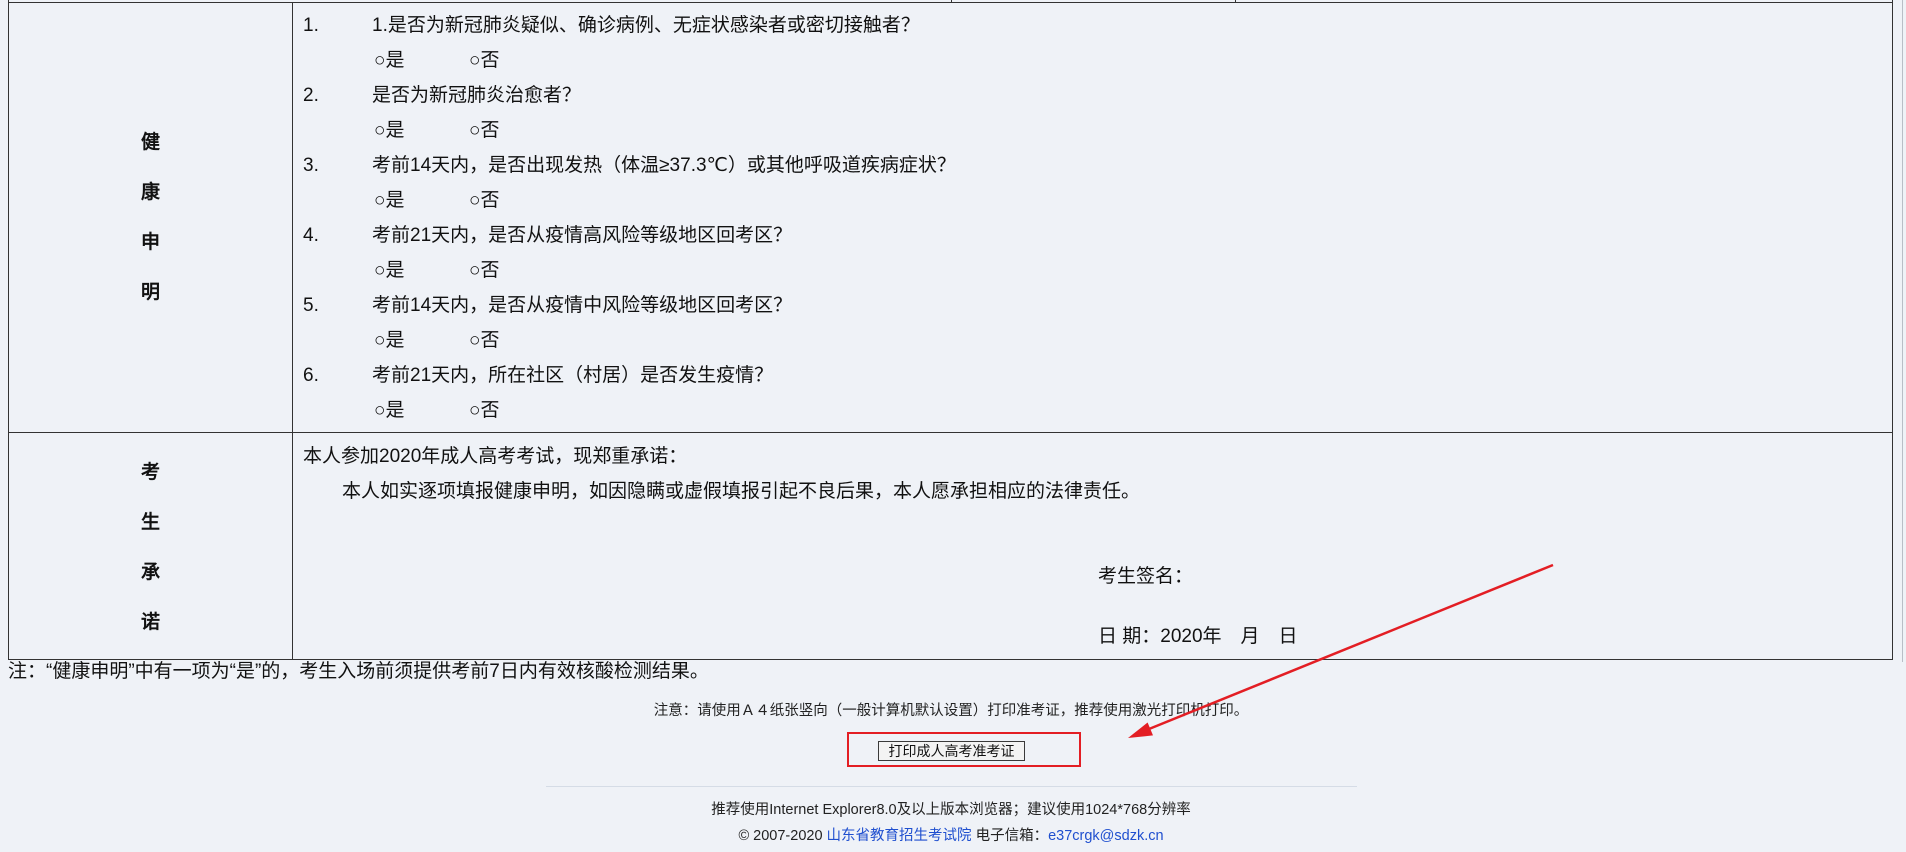  I want to click on question-item: 2. 是否为新冠肺炎治愈者？ ○是 ○否, so click(1092, 113).